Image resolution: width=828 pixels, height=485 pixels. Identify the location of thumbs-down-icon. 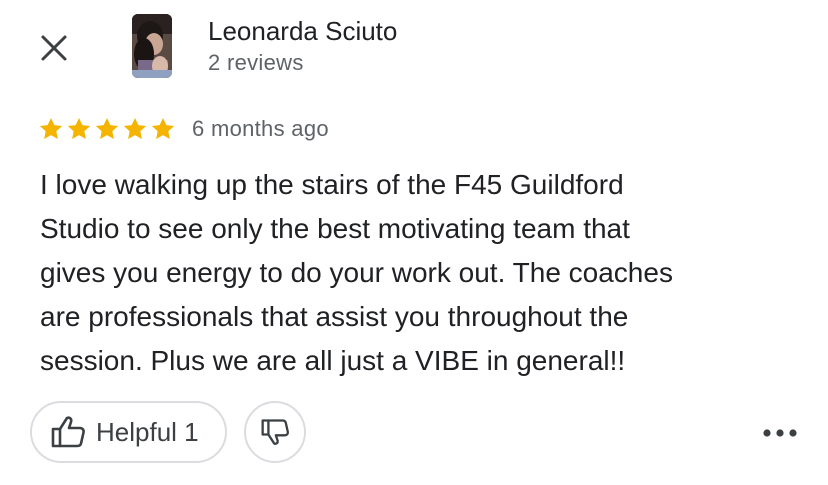
(275, 432).